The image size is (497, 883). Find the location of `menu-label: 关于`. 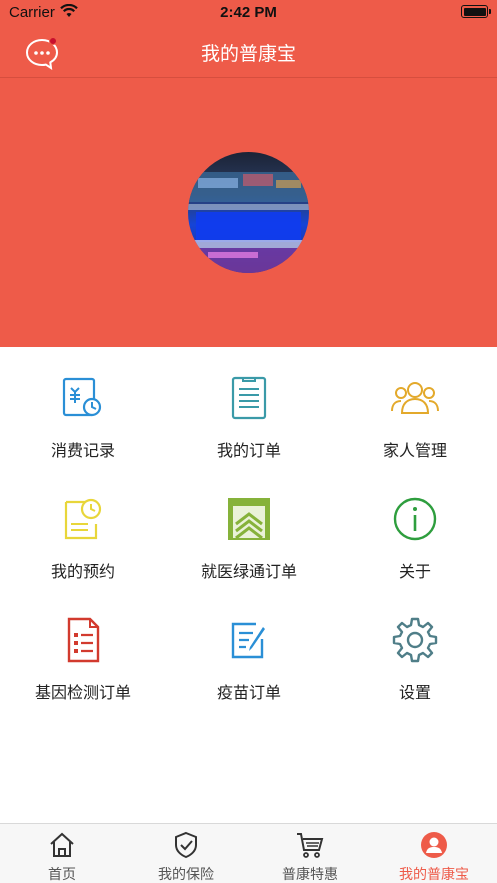

menu-label: 关于 is located at coordinates (414, 571).